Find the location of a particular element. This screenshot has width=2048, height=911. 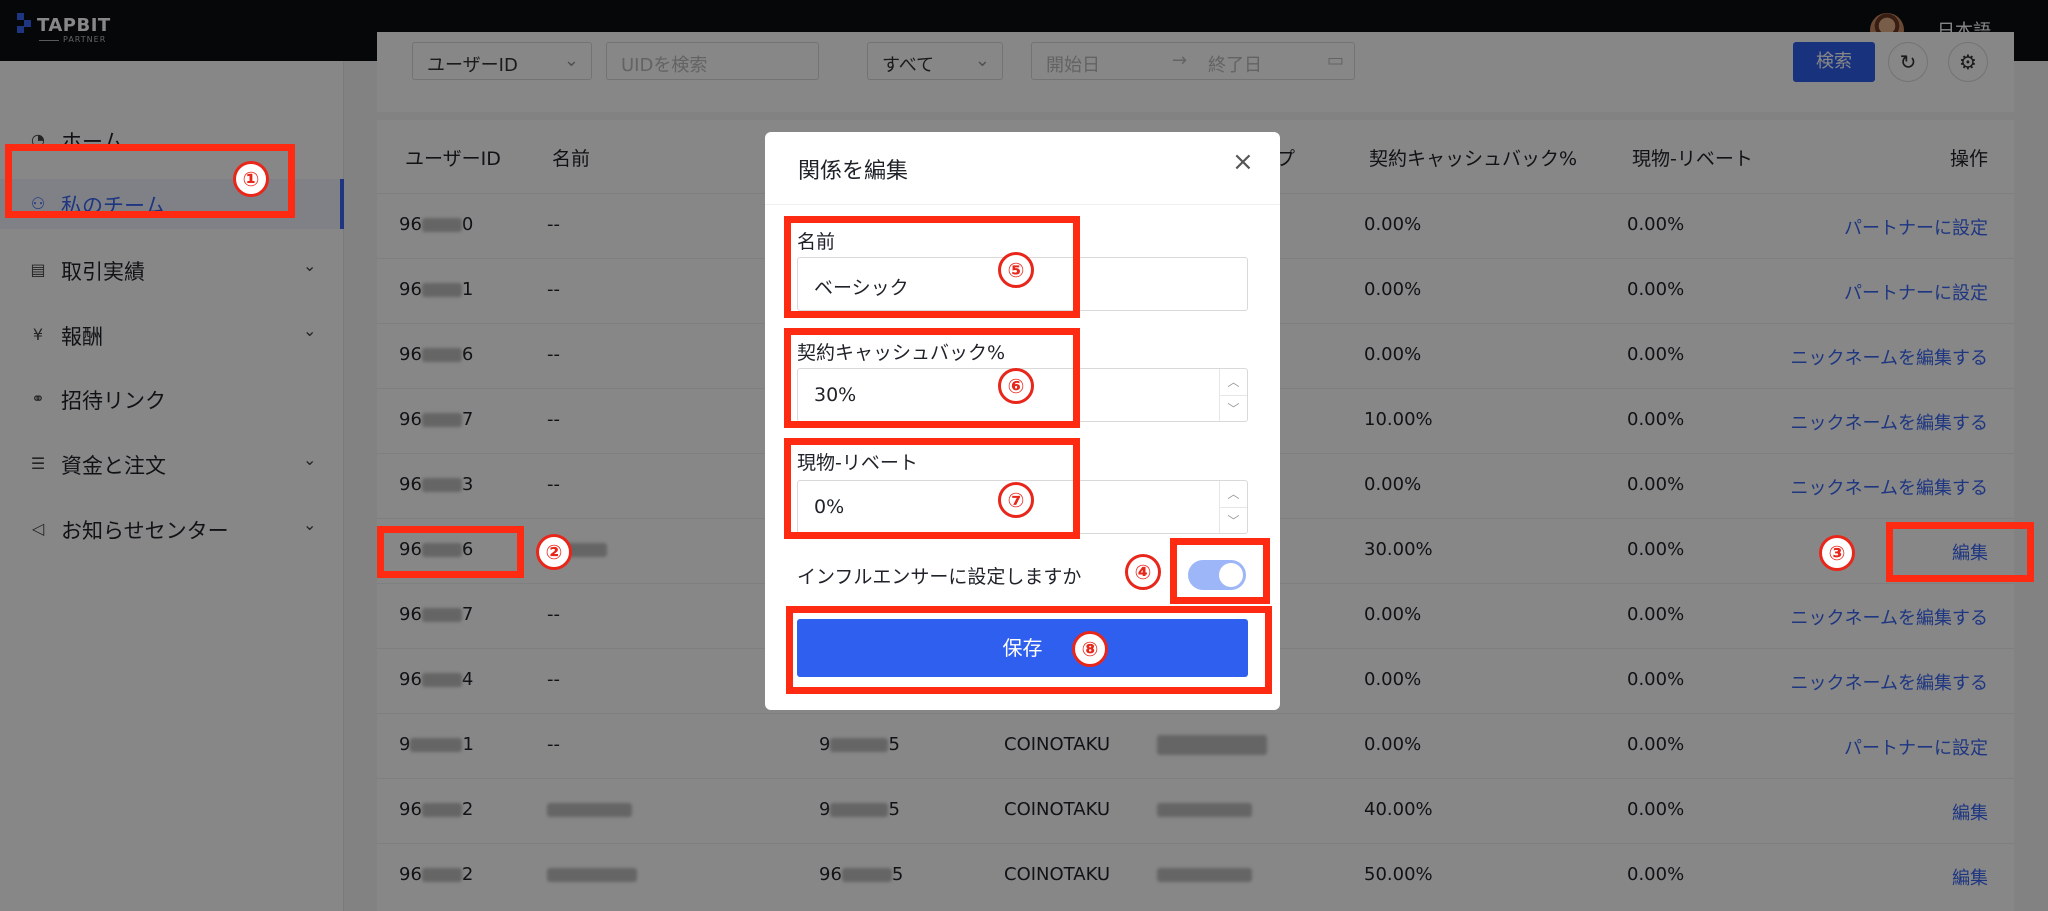

dialog-title: 関係を編集 is located at coordinates (853, 171).